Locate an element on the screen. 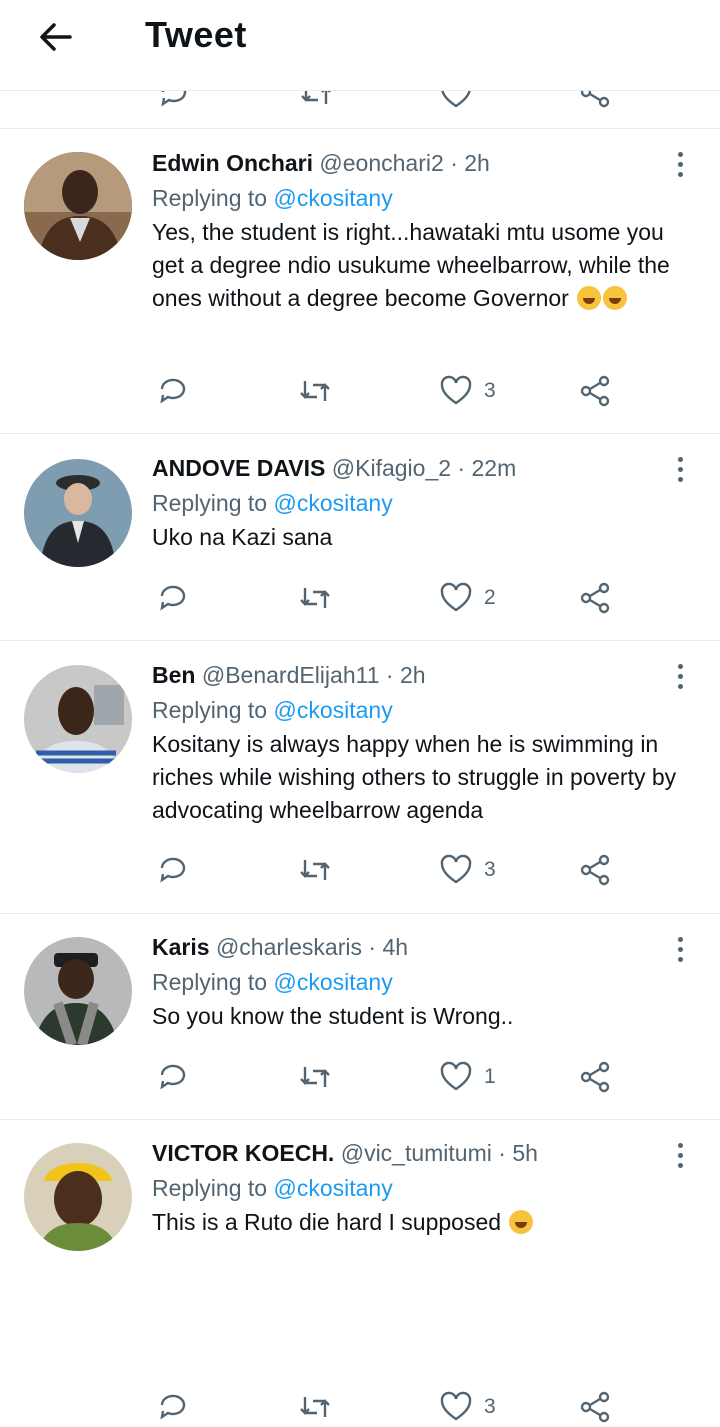  display-name: Karis is located at coordinates (181, 947).